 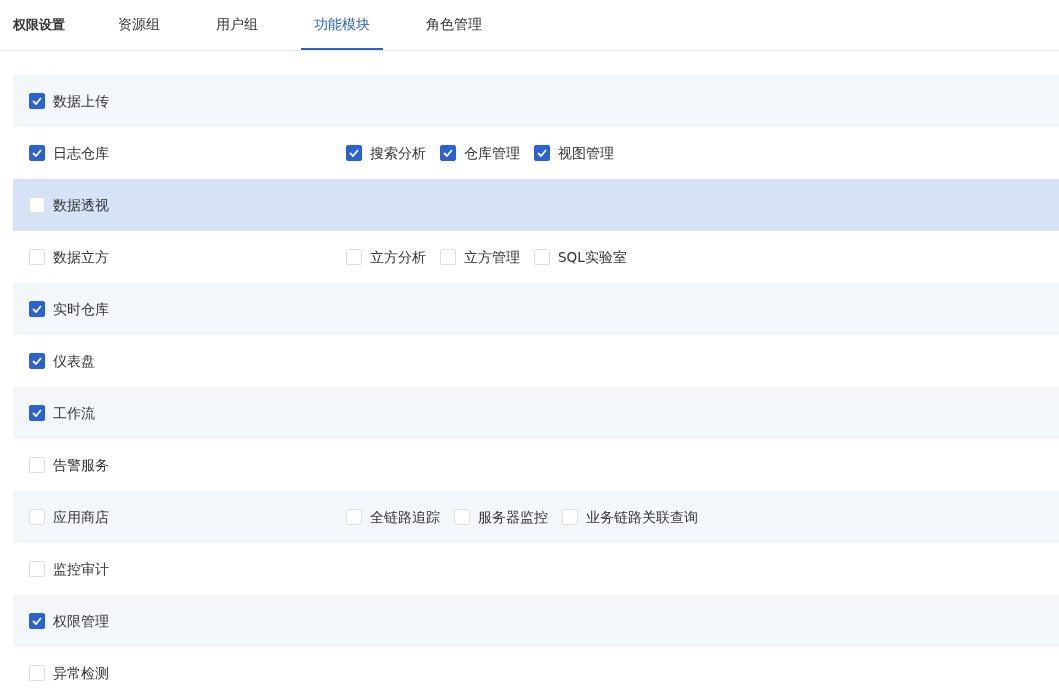 I want to click on checkbox-label: 告警服务, so click(x=81, y=465).